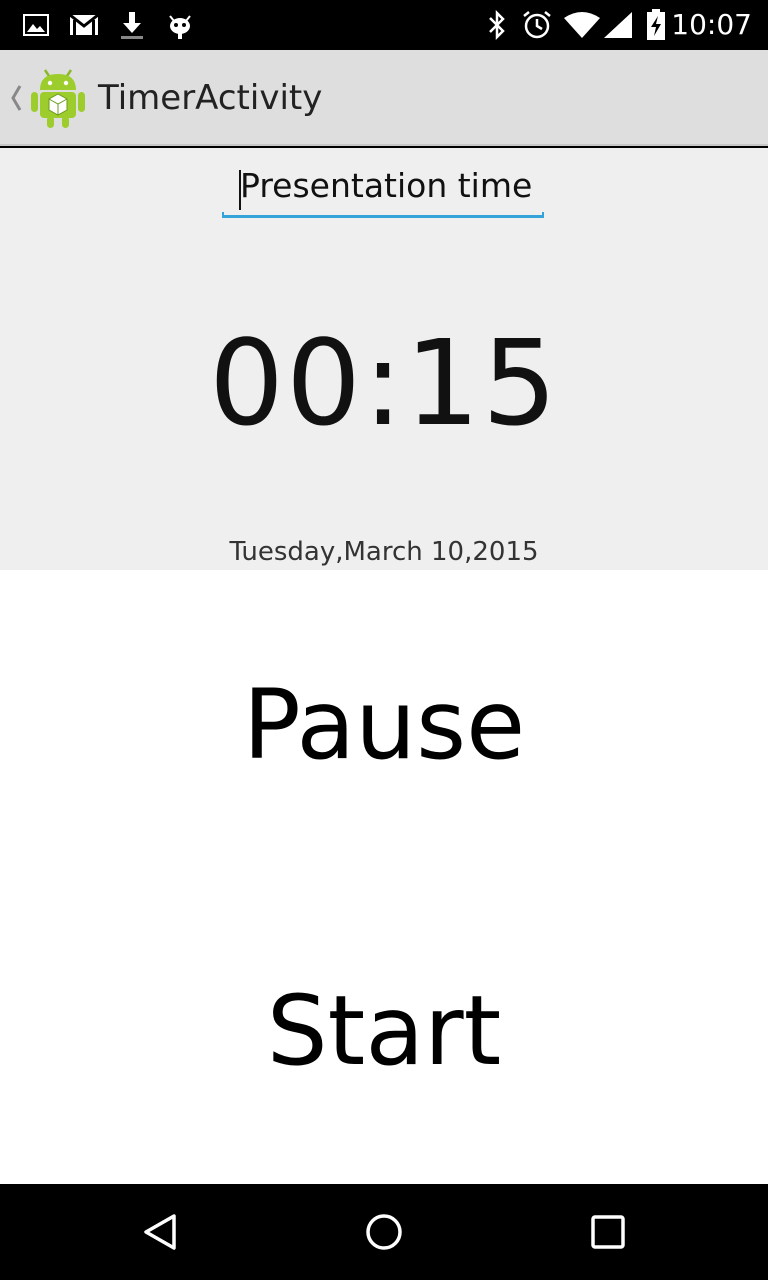 The image size is (768, 1280). I want to click on status-time: 10:07, so click(711, 24).